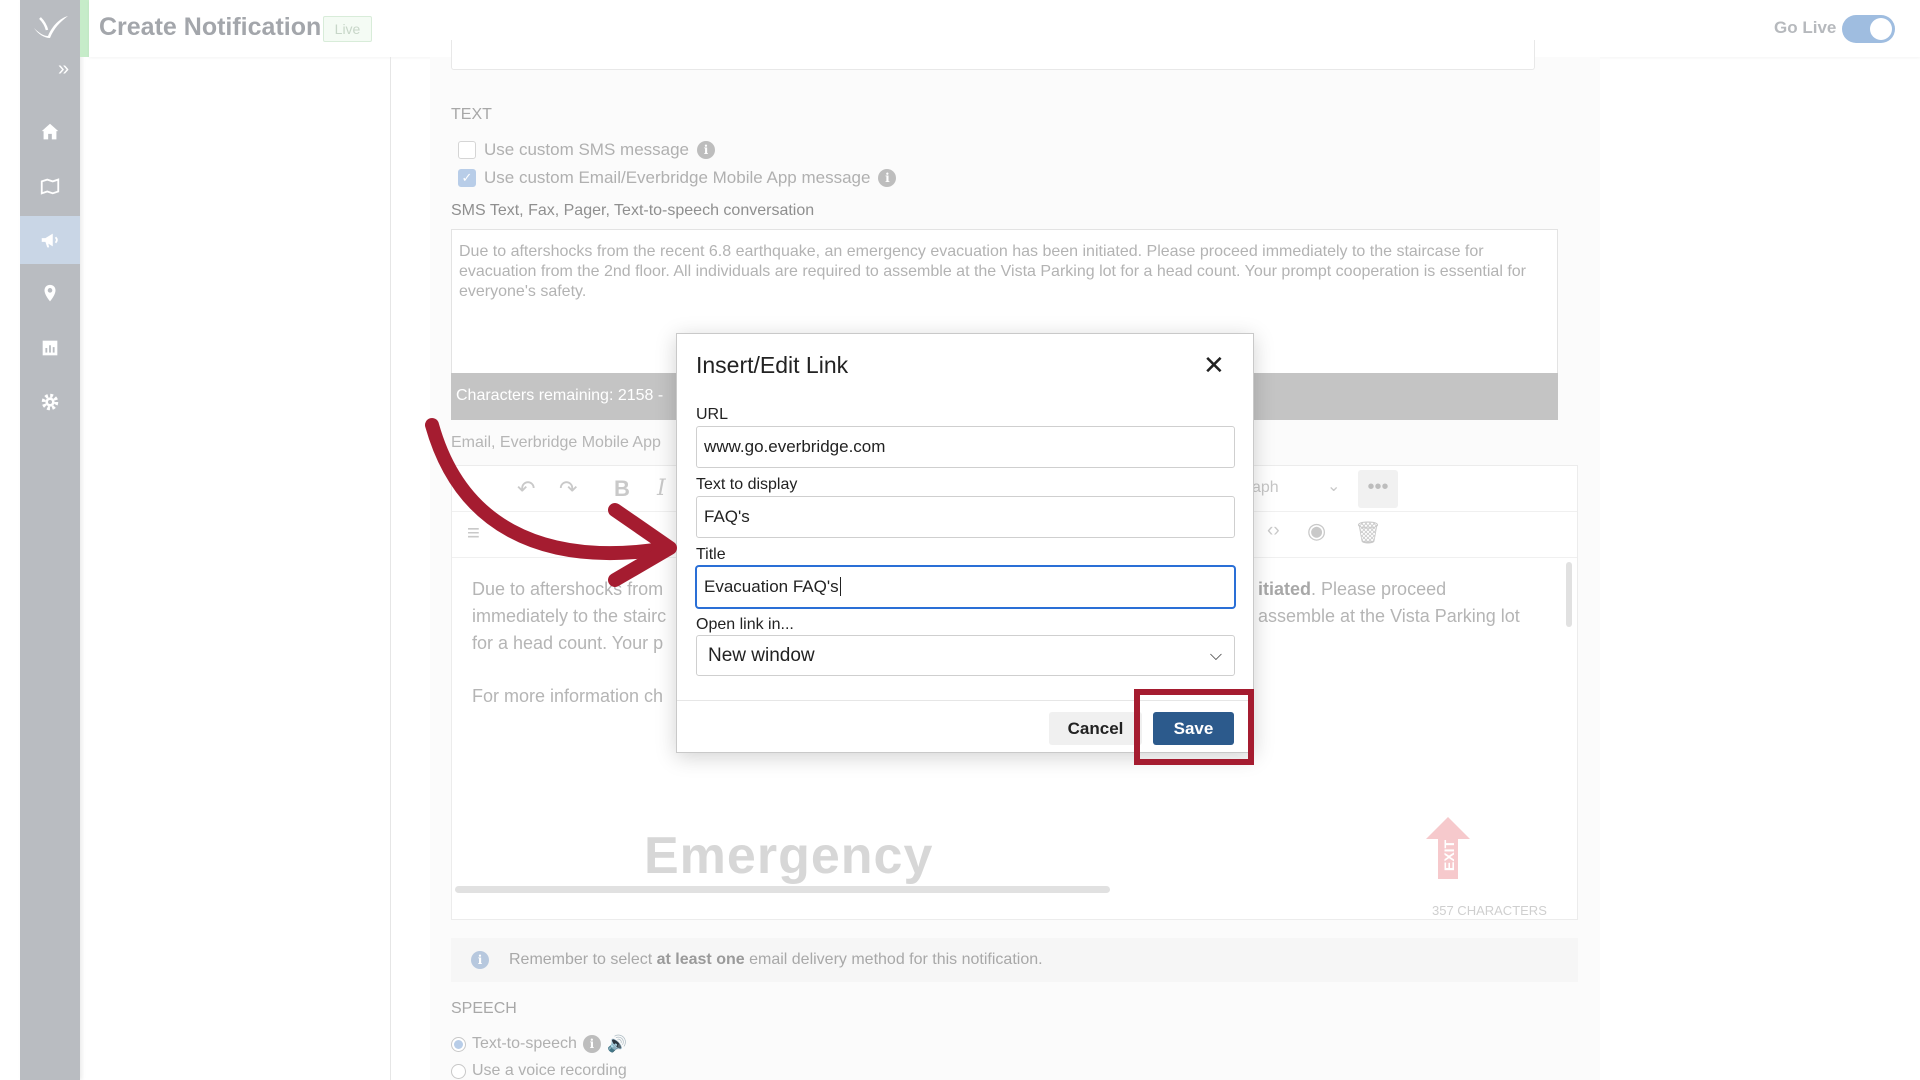  Describe the element at coordinates (471, 114) in the screenshot. I see `text-section-heading: TEXT` at that location.